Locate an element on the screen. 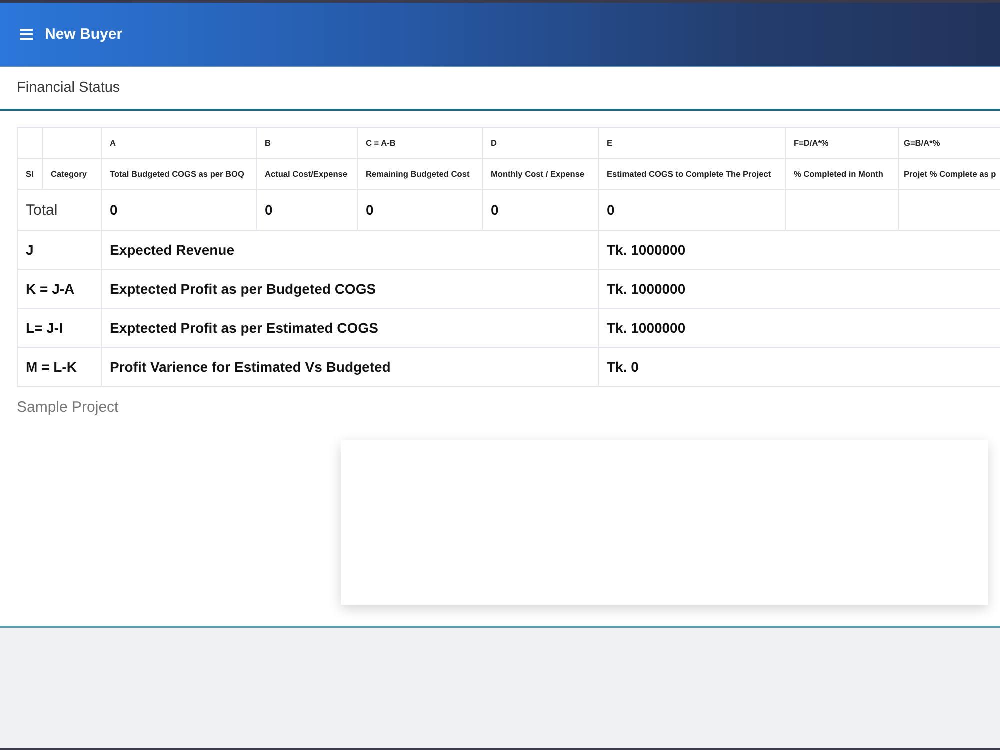 Image resolution: width=1000 pixels, height=750 pixels. row-code: M = L-K is located at coordinates (60, 367).